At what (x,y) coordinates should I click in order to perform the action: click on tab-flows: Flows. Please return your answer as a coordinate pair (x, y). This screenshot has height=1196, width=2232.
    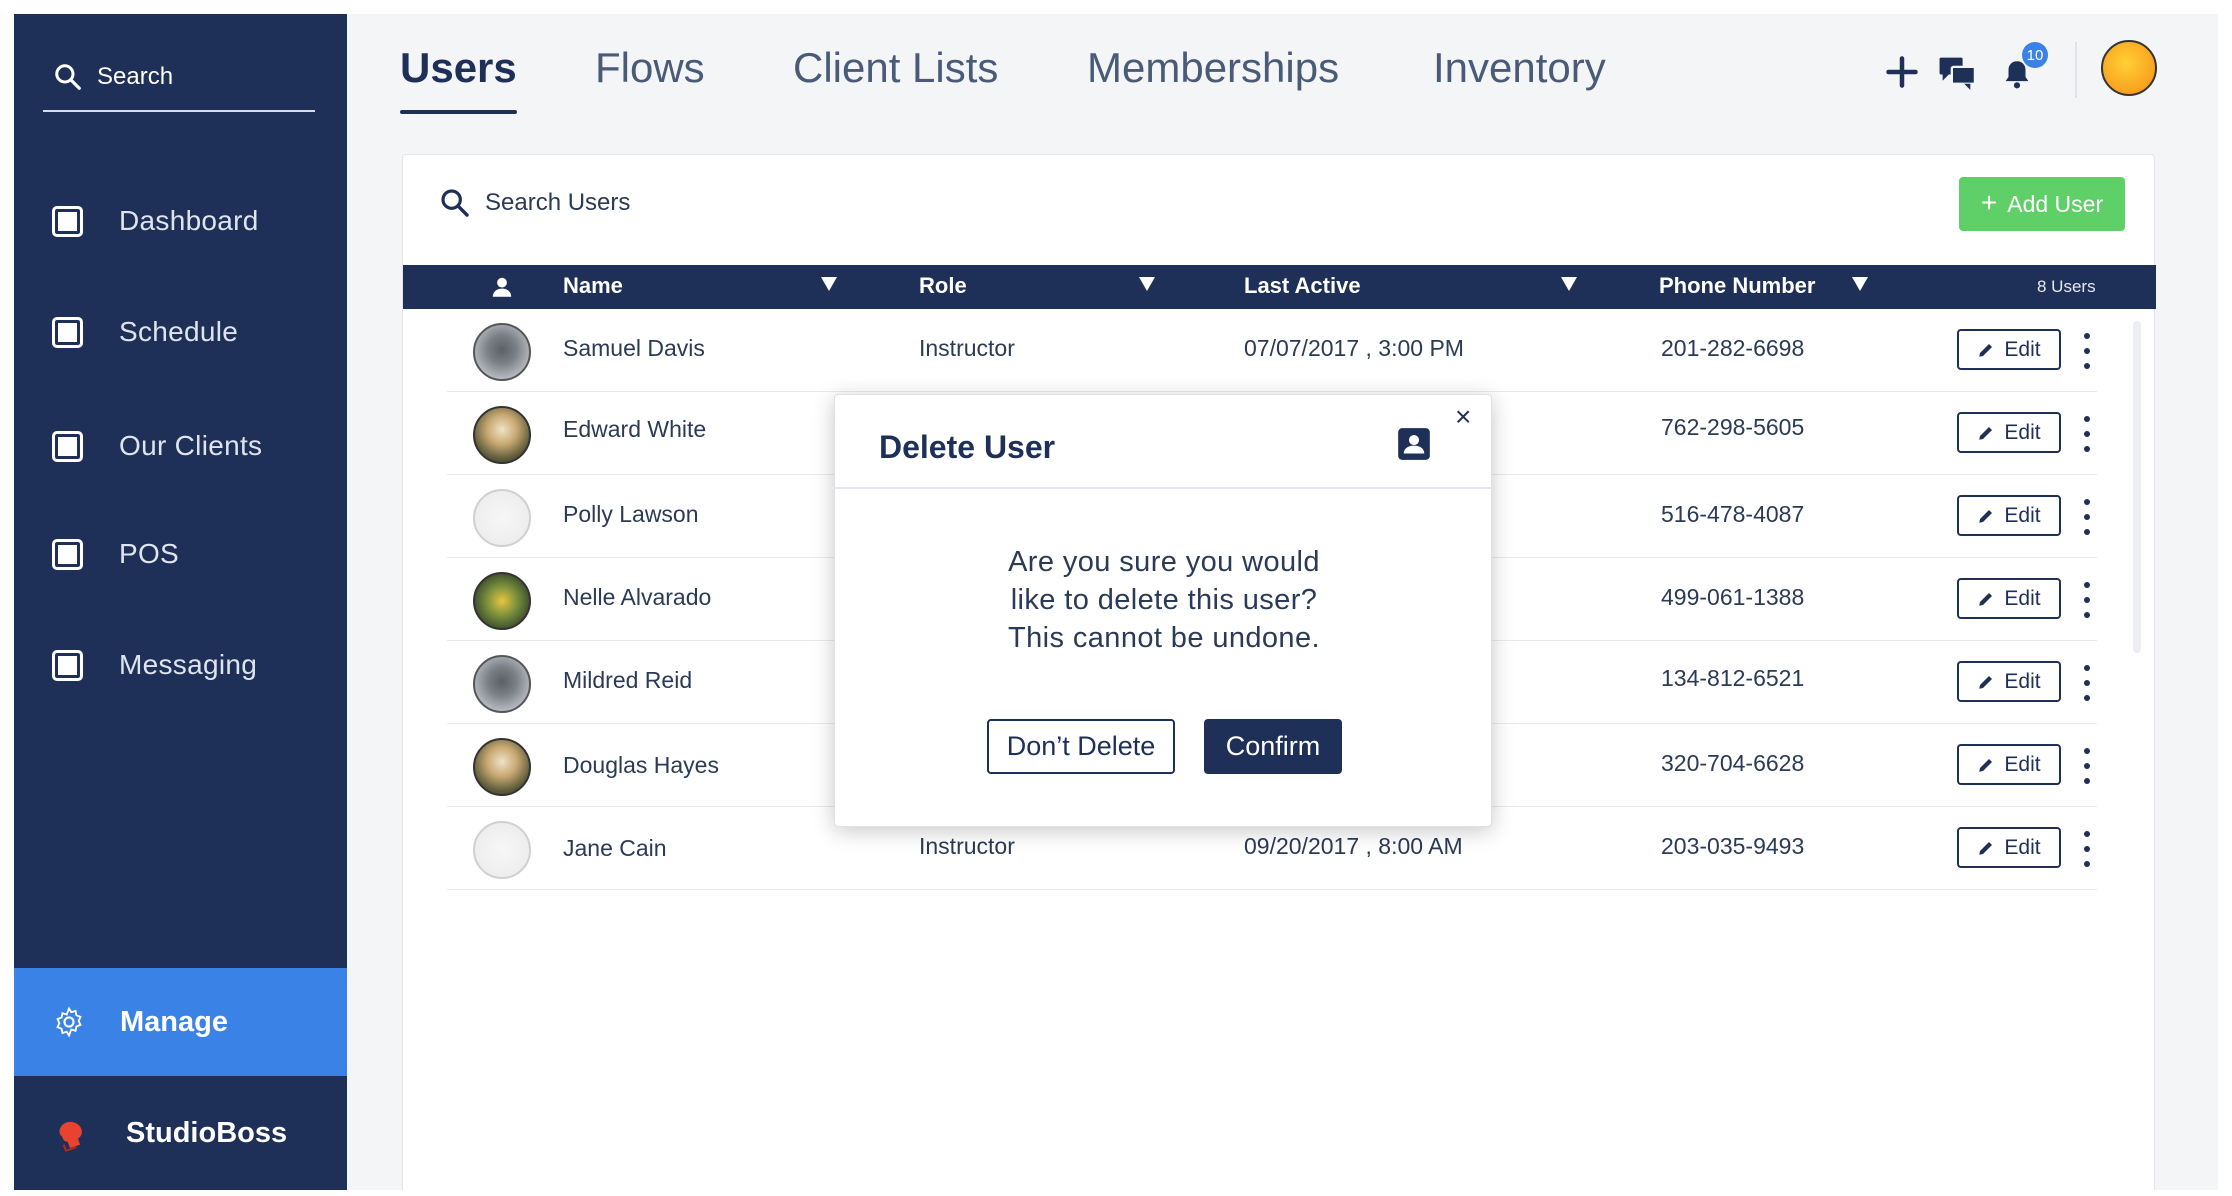
    Looking at the image, I should click on (650, 74).